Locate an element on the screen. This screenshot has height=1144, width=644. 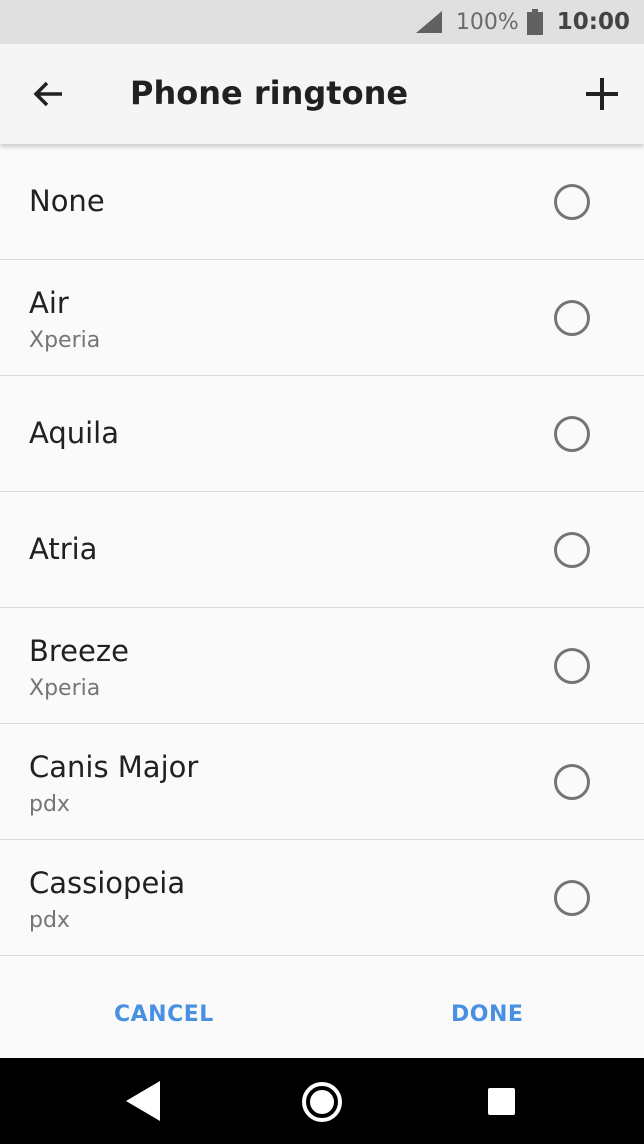
clock: 10:00 is located at coordinates (593, 22).